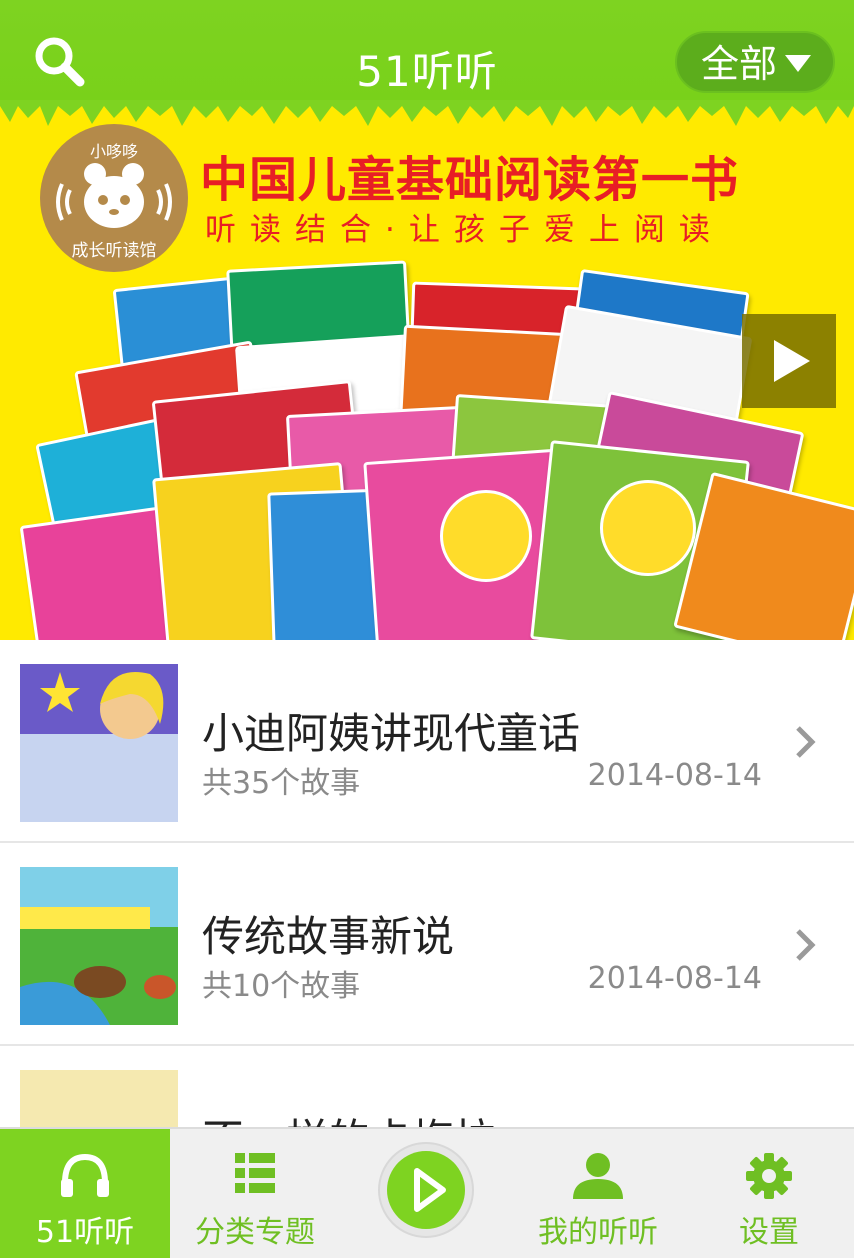  I want to click on nav-item-categories: 分类专题, so click(255, 1193).